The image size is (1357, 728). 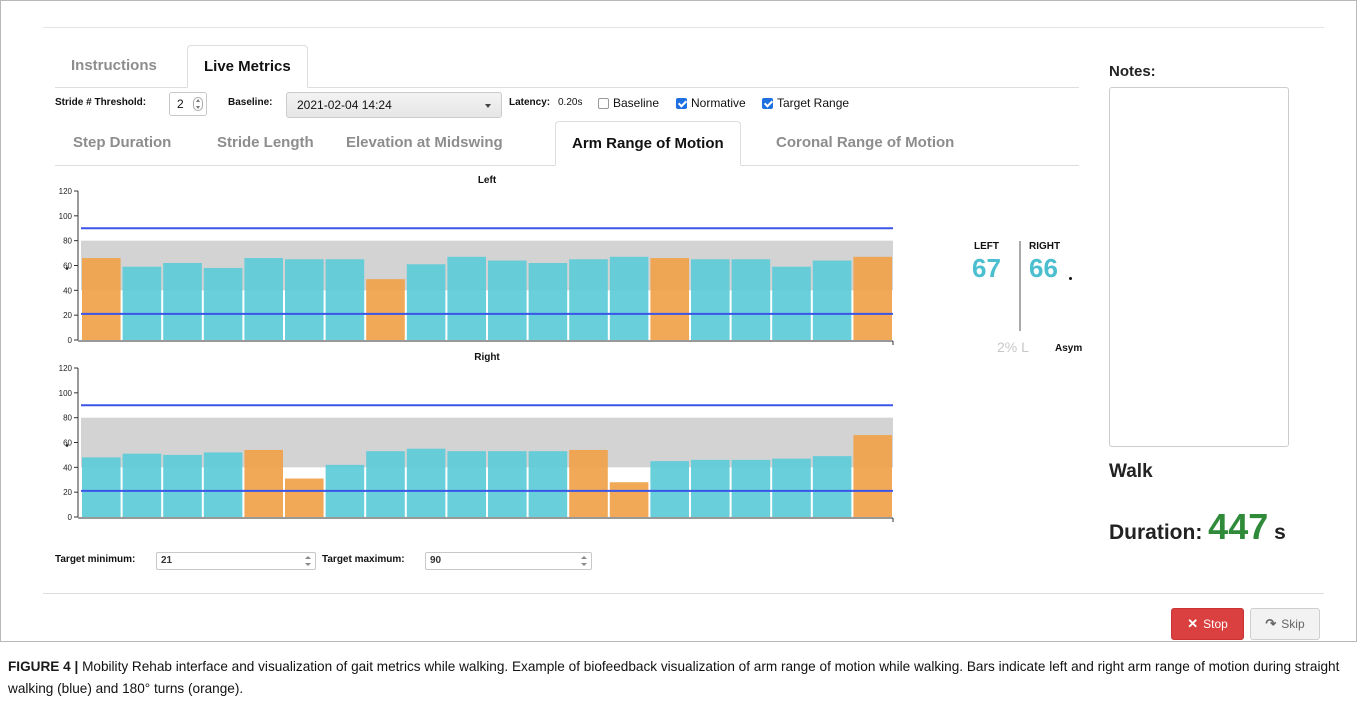 I want to click on walk-label: Walk, so click(x=1131, y=471).